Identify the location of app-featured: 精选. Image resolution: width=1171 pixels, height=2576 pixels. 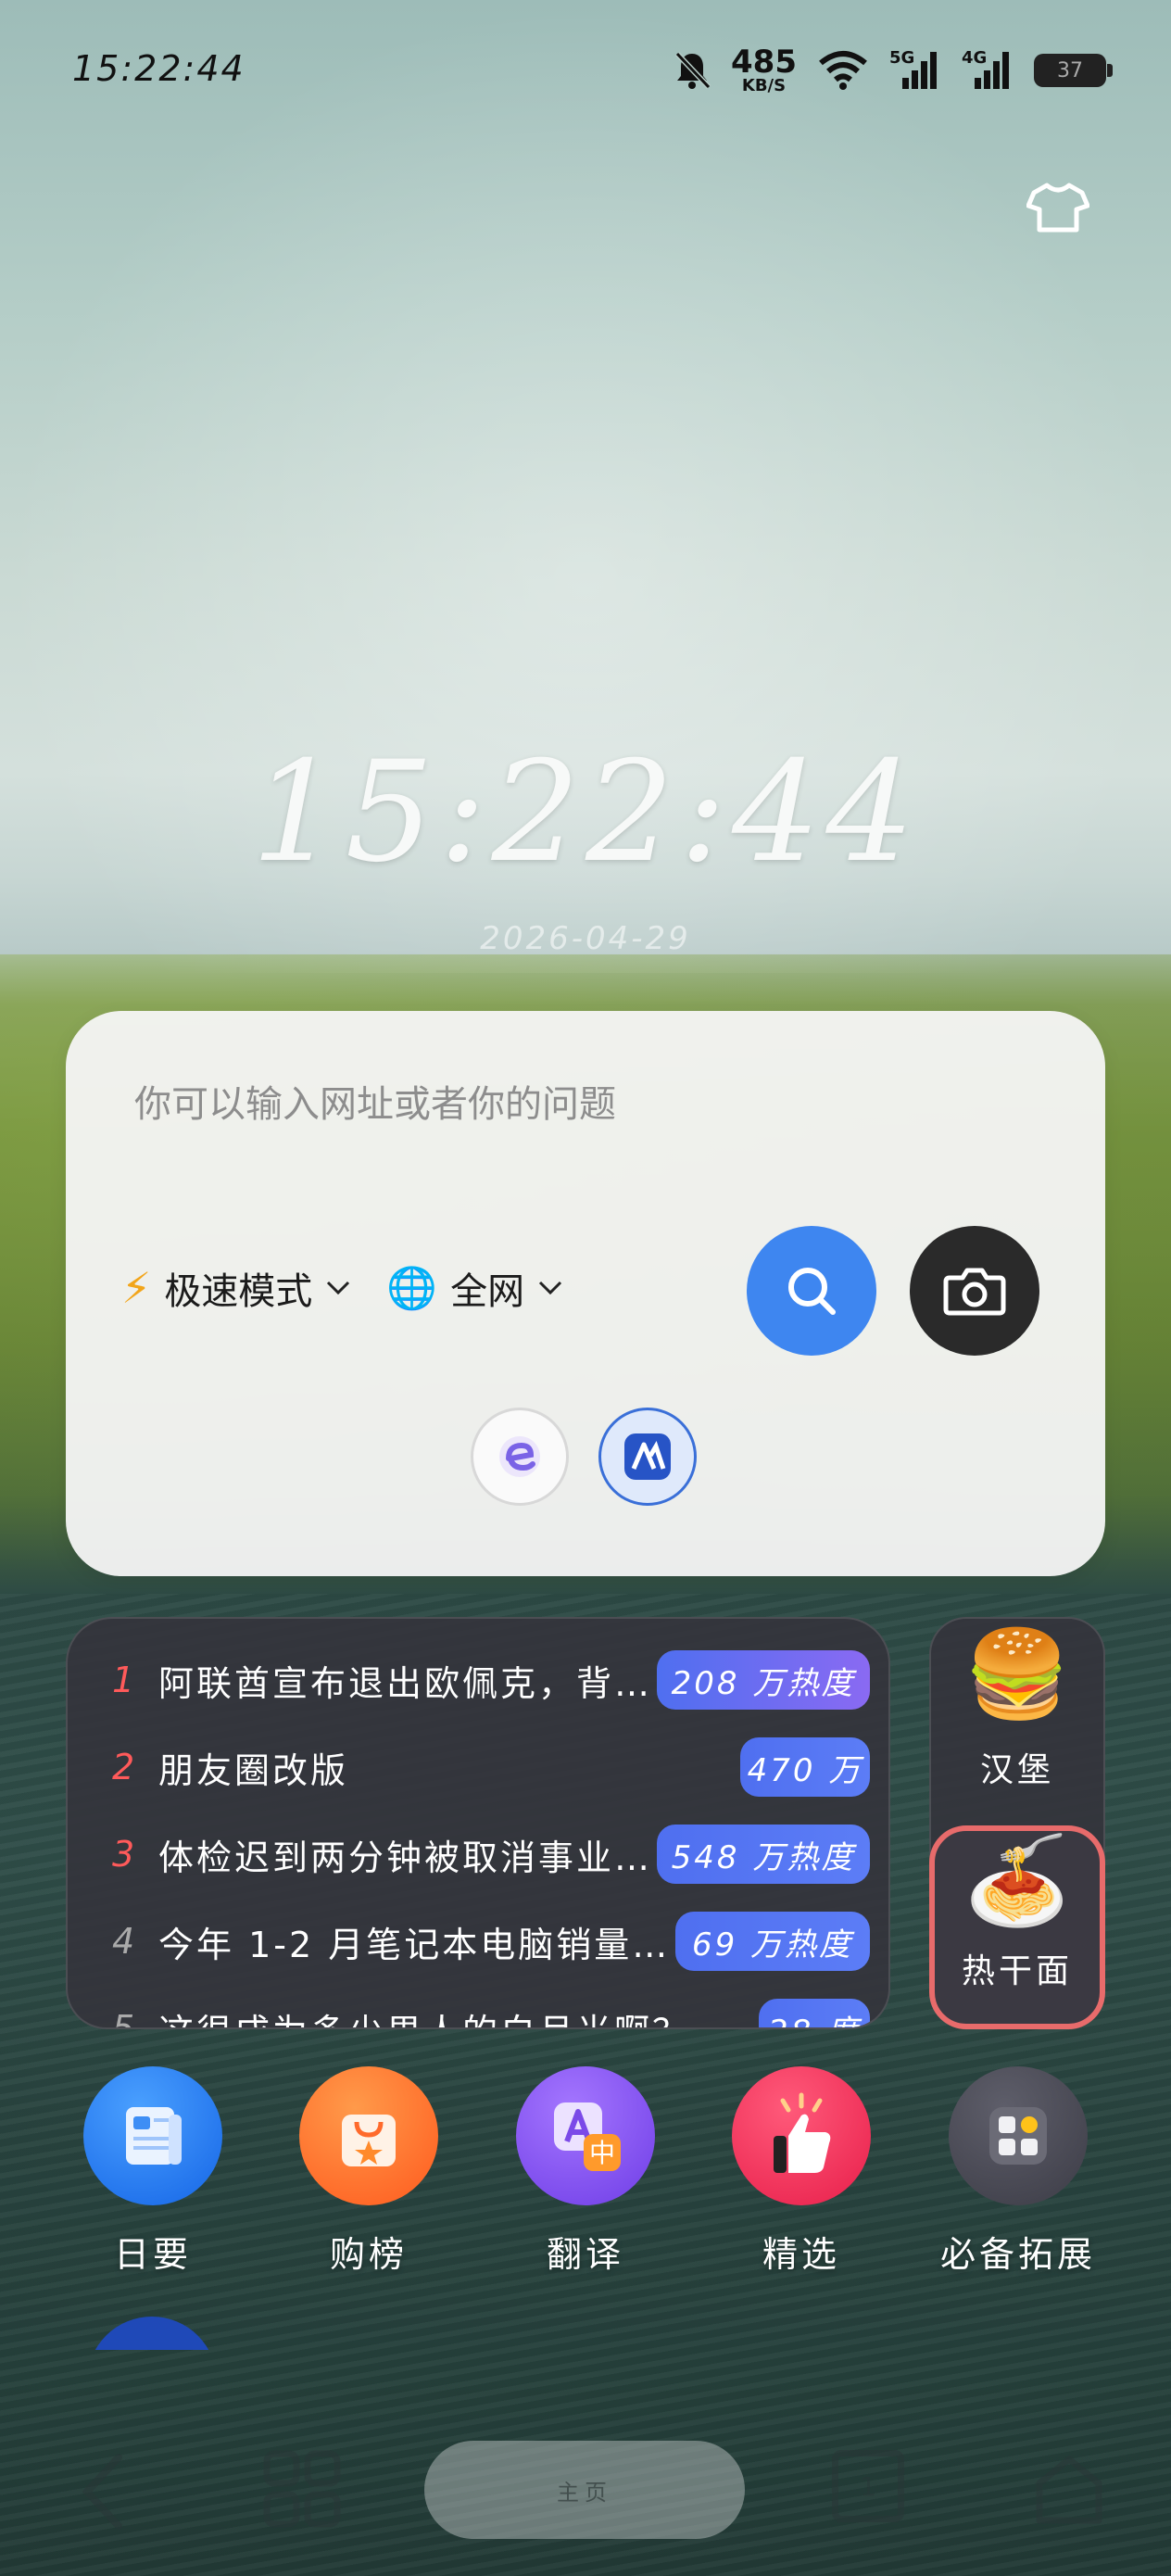
(802, 2171).